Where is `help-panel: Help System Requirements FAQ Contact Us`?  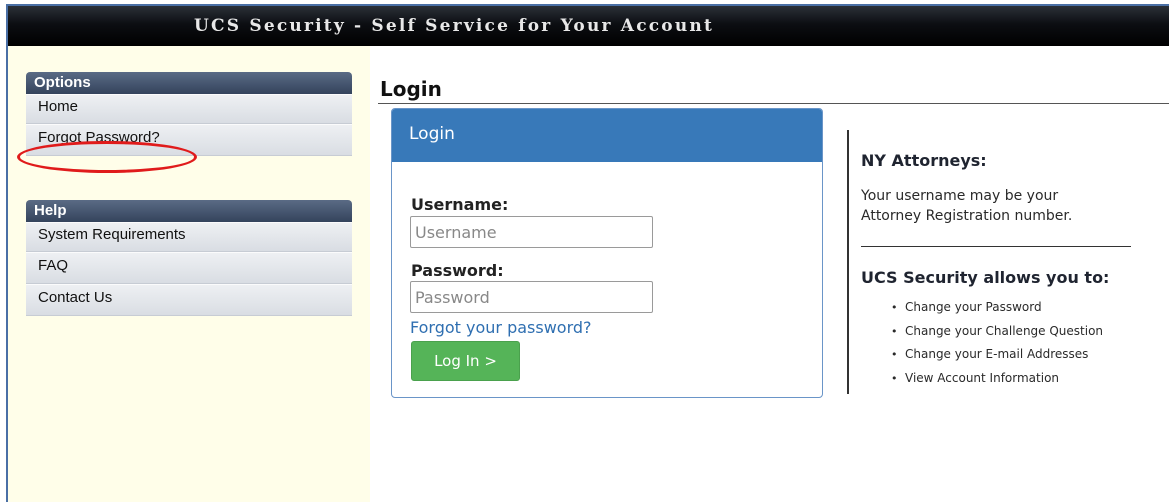 help-panel: Help System Requirements FAQ Contact Us is located at coordinates (189, 258).